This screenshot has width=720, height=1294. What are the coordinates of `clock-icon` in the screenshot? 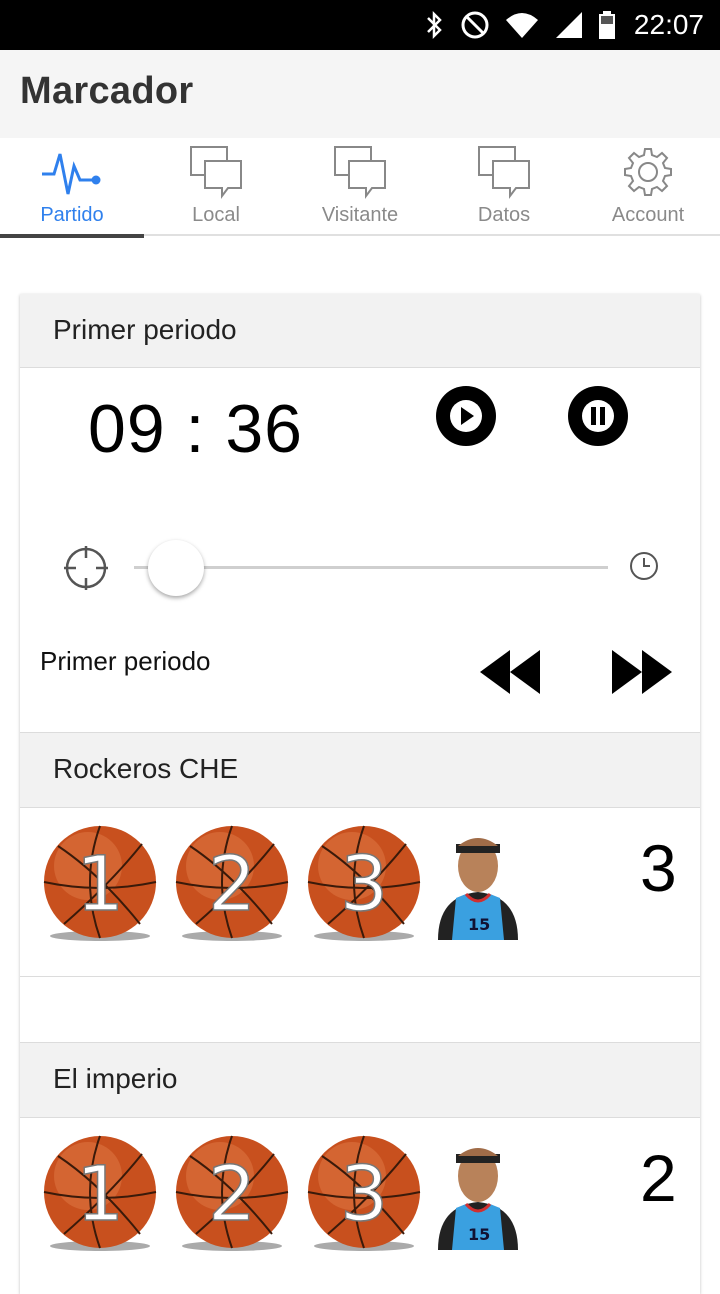 It's located at (644, 566).